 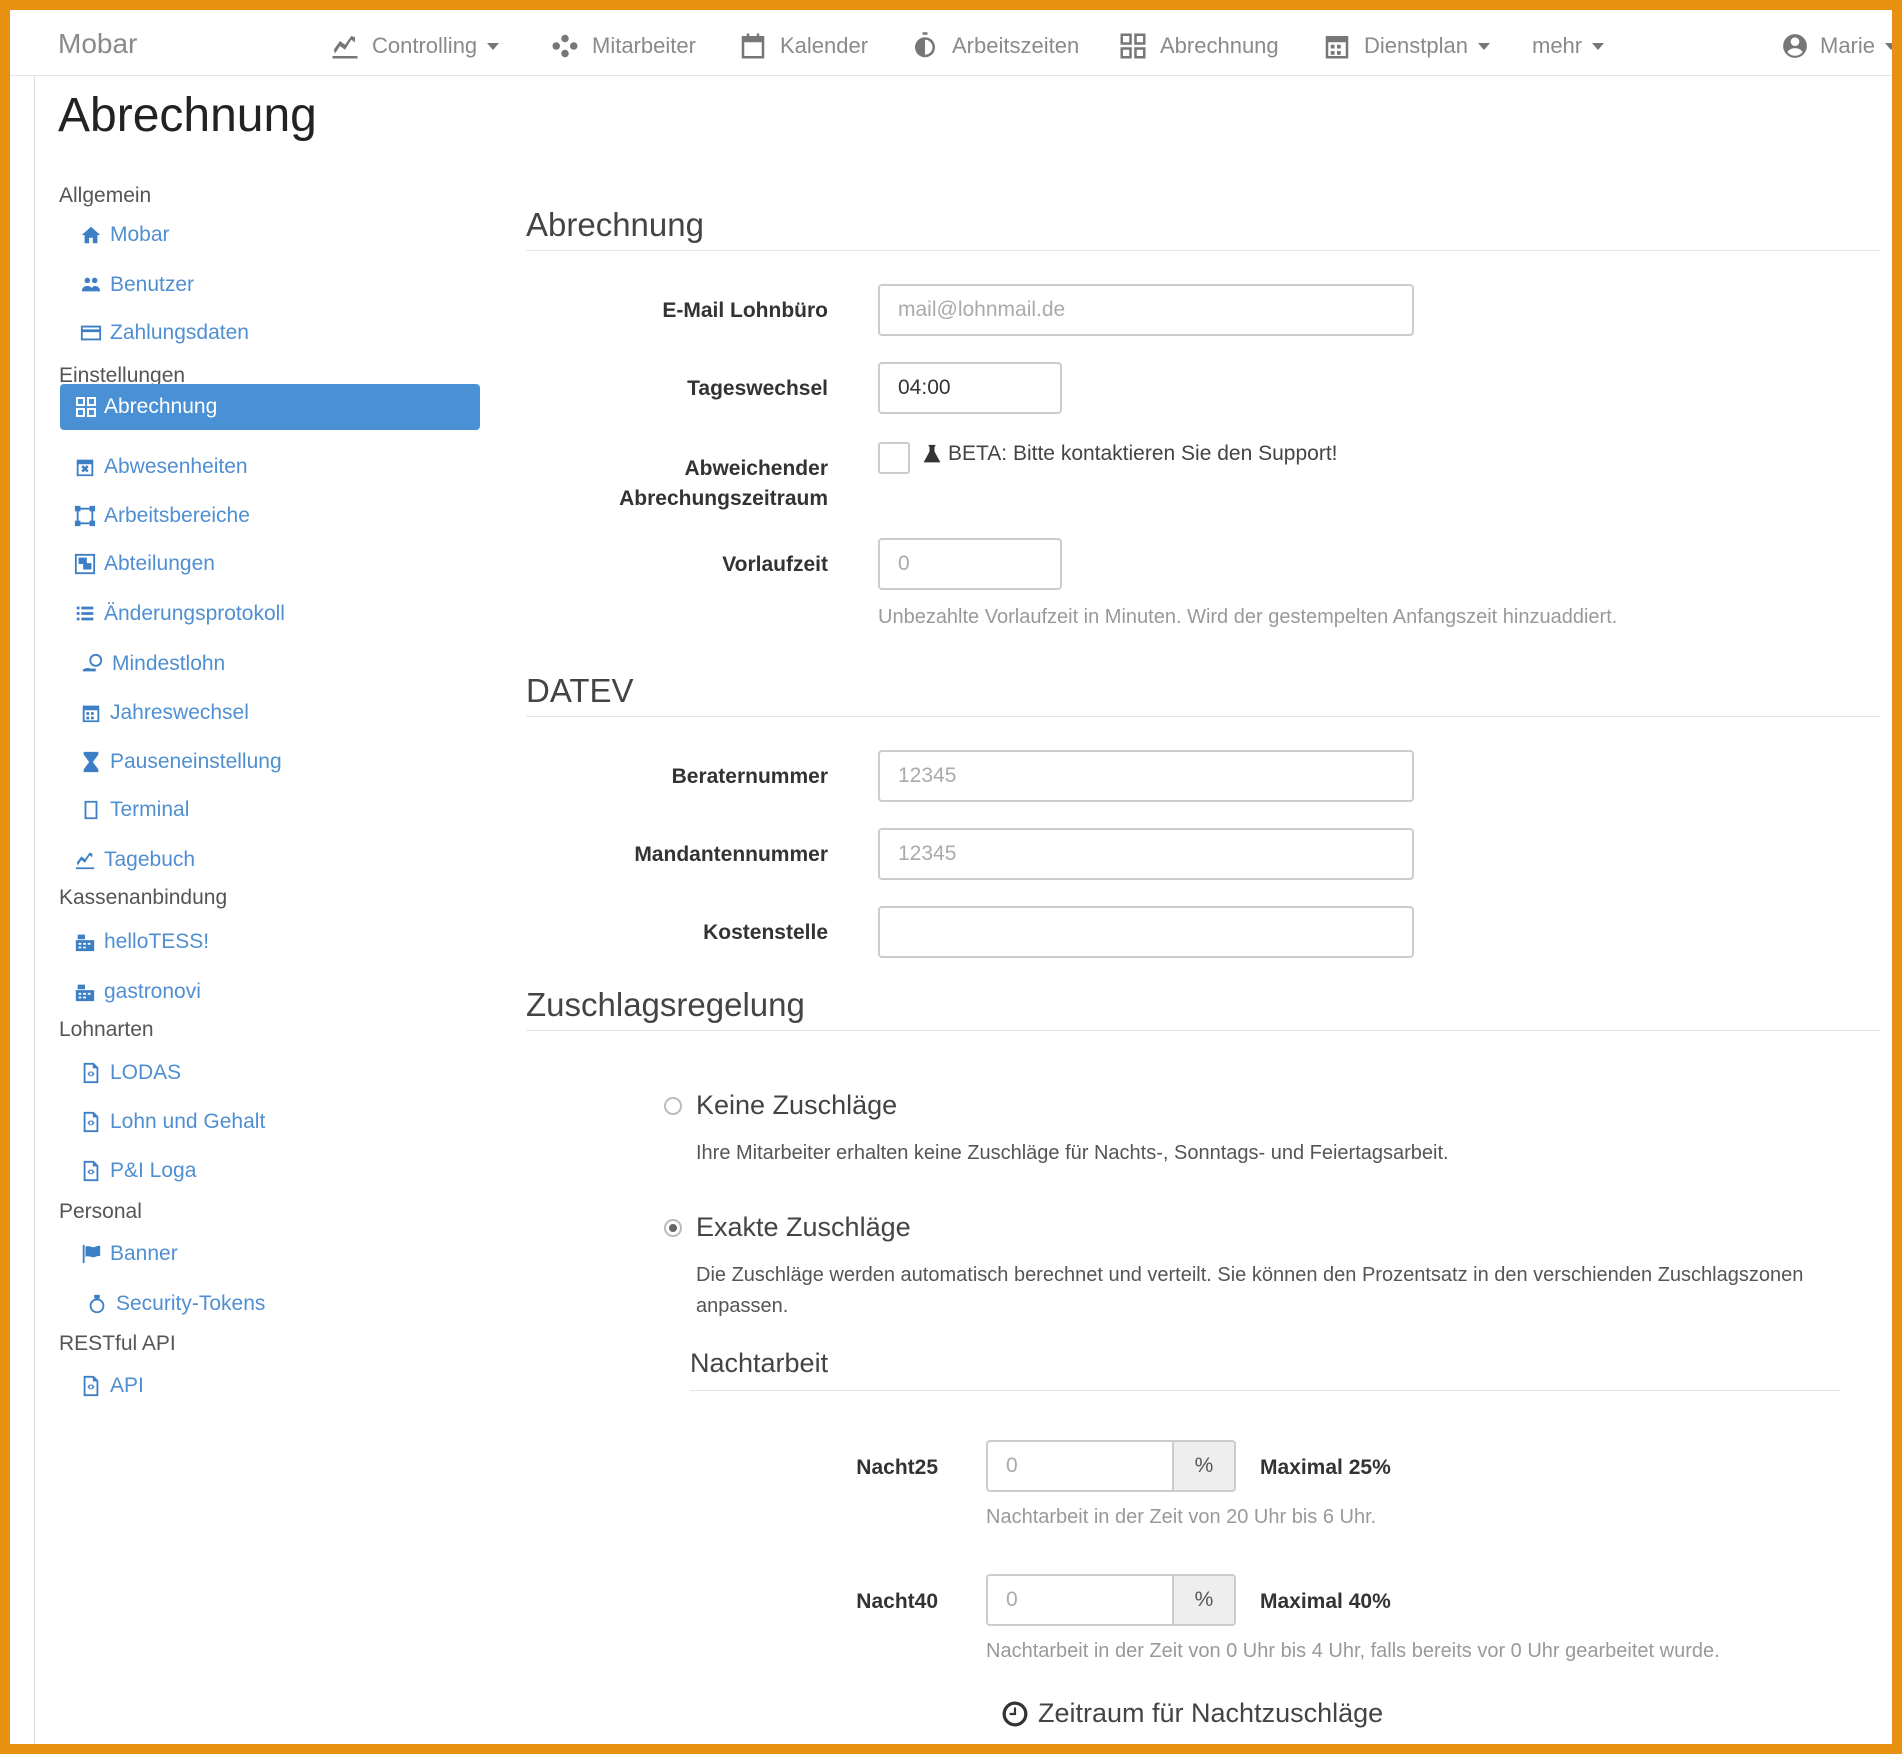 I want to click on radio-exakte-zuschlaege, so click(x=673, y=1228).